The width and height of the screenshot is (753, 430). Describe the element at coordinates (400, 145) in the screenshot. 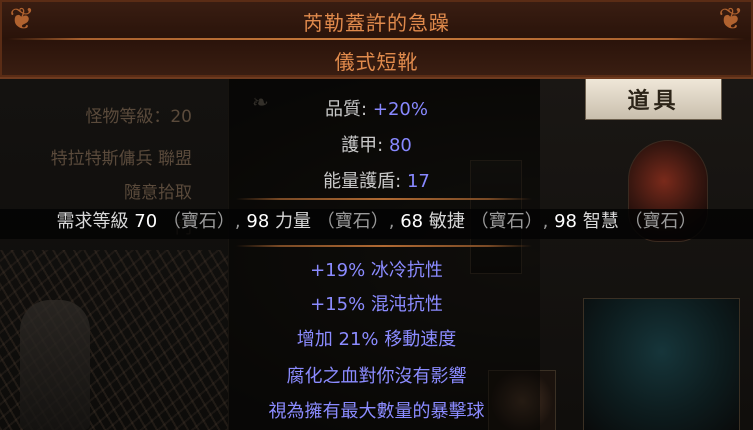

I see `property-value: 80` at that location.